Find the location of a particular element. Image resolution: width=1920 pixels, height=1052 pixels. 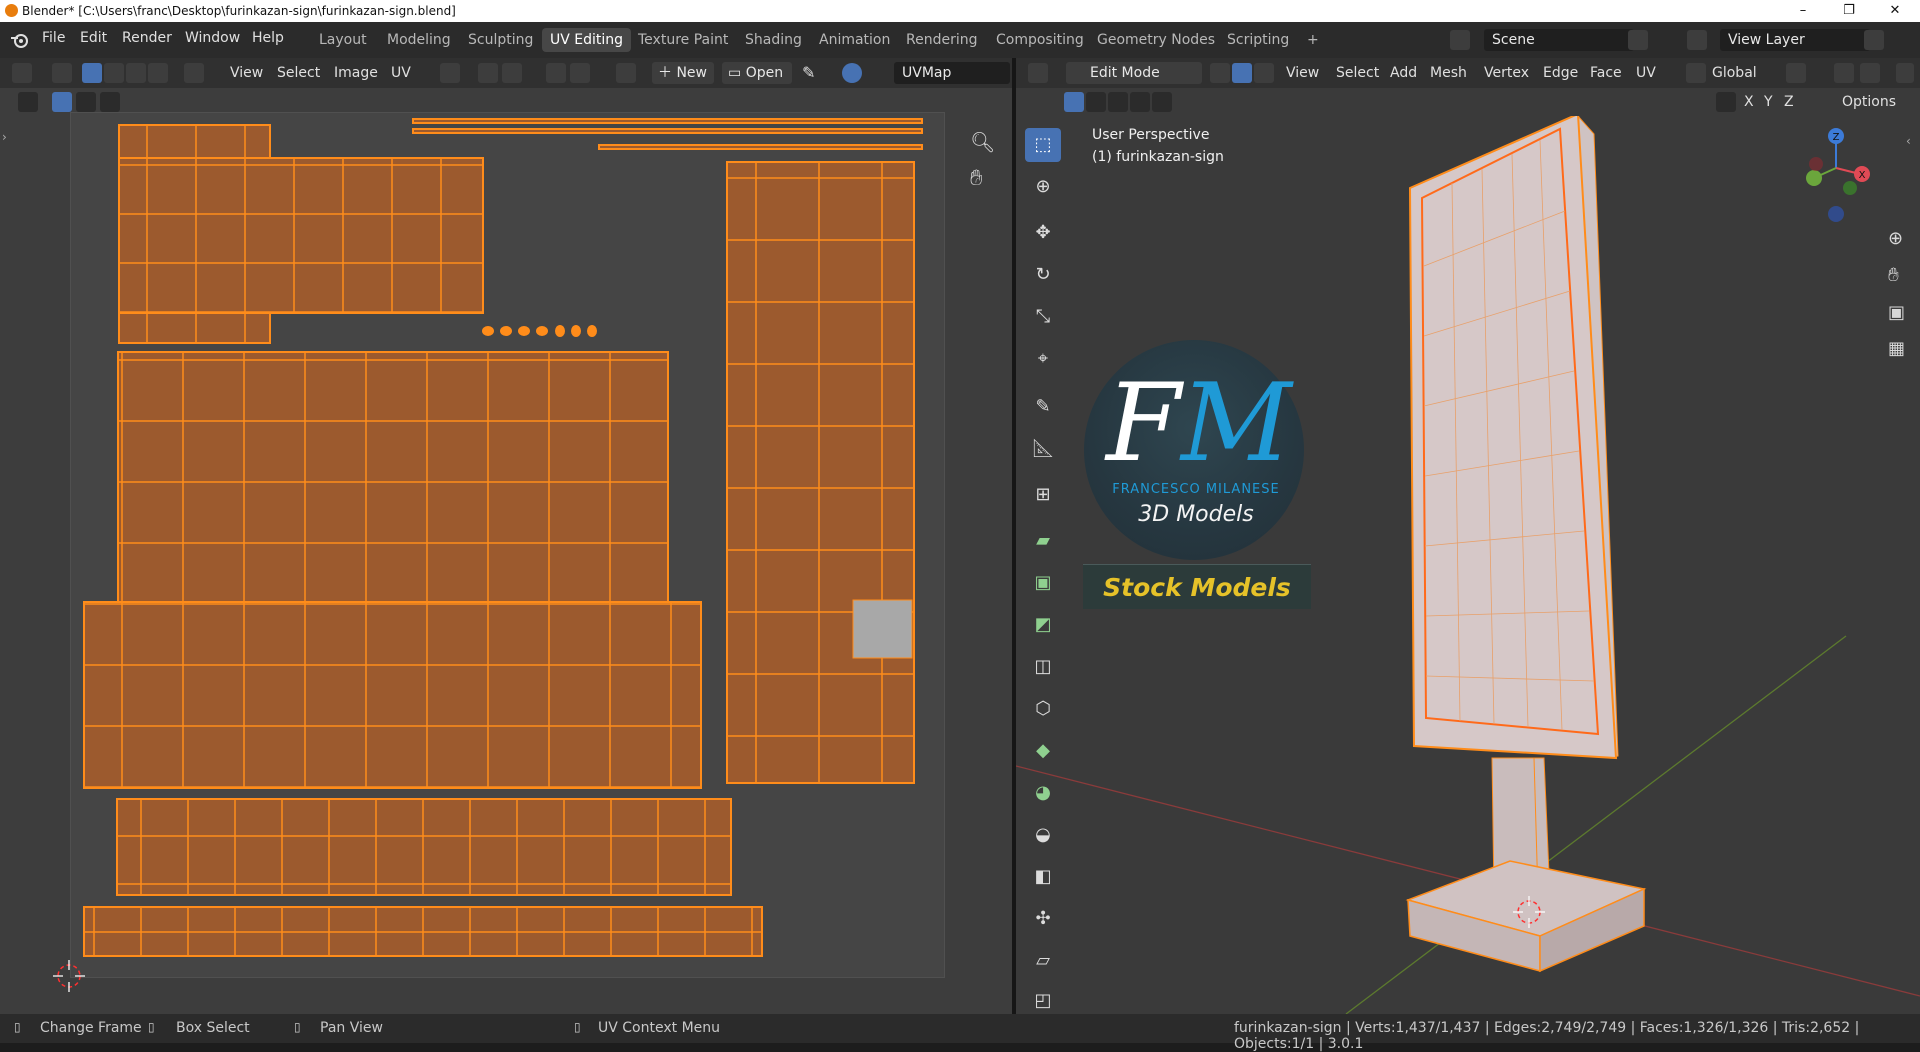

uvmap-field: UVMap is located at coordinates (952, 73).